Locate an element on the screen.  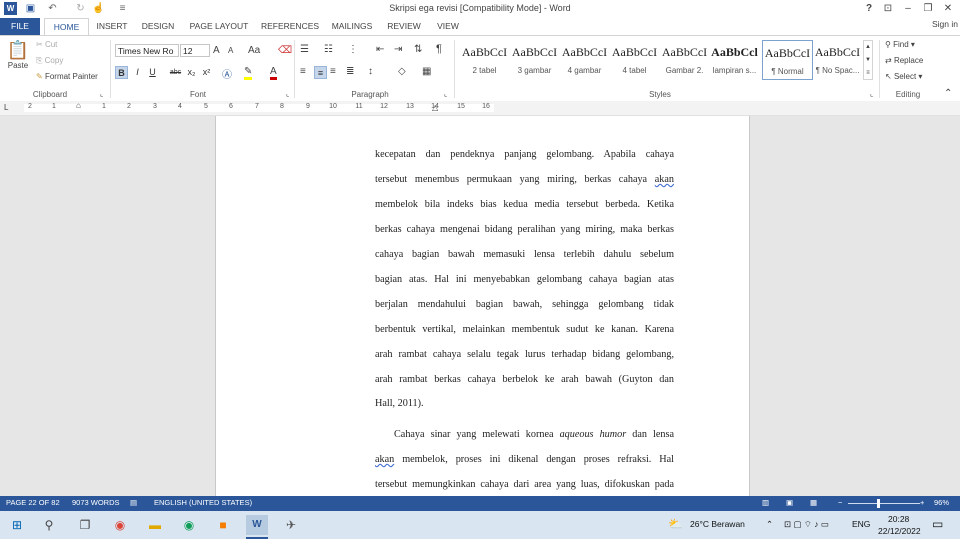
numbering-icon: ☷ is located at coordinates (328, 49).